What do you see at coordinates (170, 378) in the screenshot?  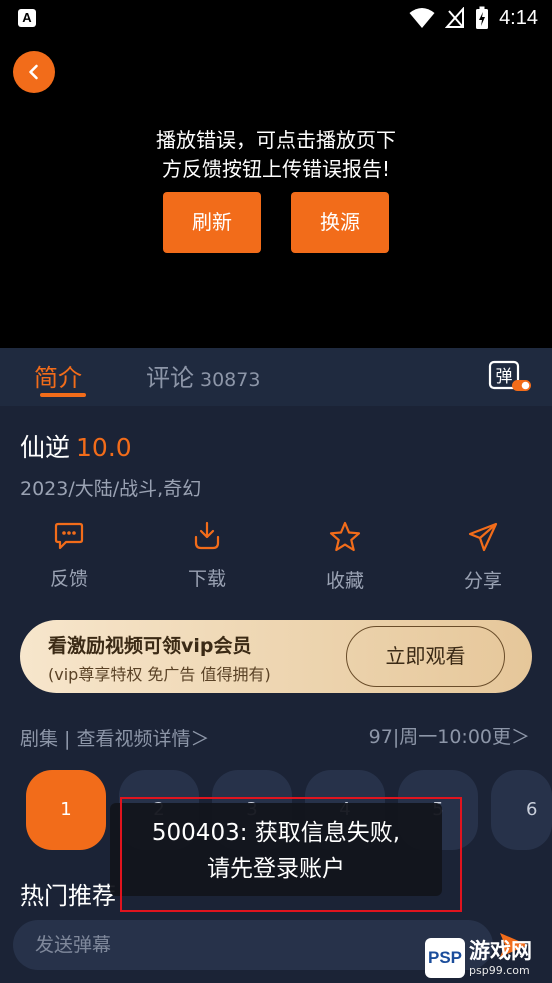 I see `tab-comments-label: 评论` at bounding box center [170, 378].